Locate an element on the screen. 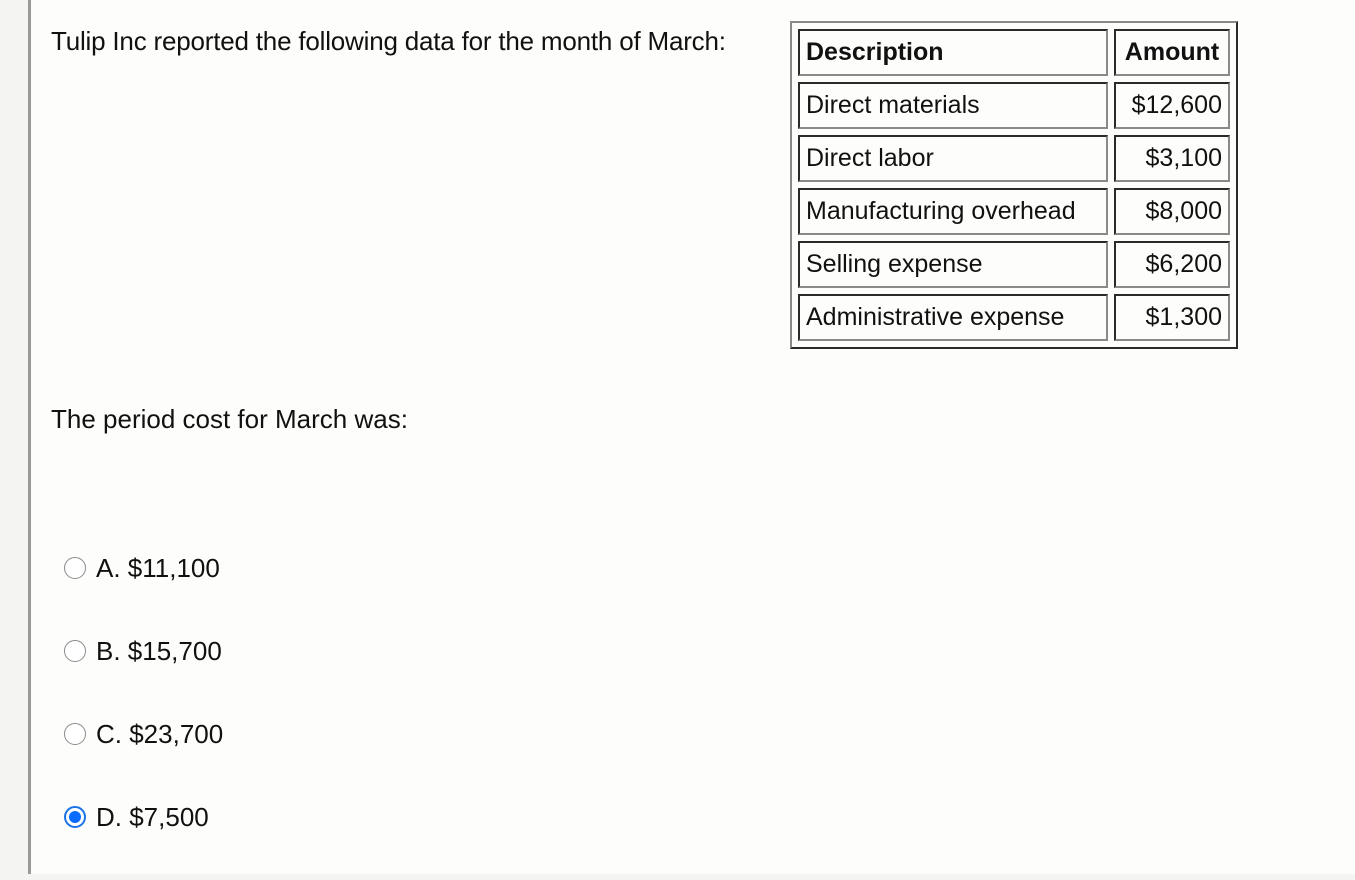 The height and width of the screenshot is (880, 1355). row-amount: $1,300 is located at coordinates (1172, 317).